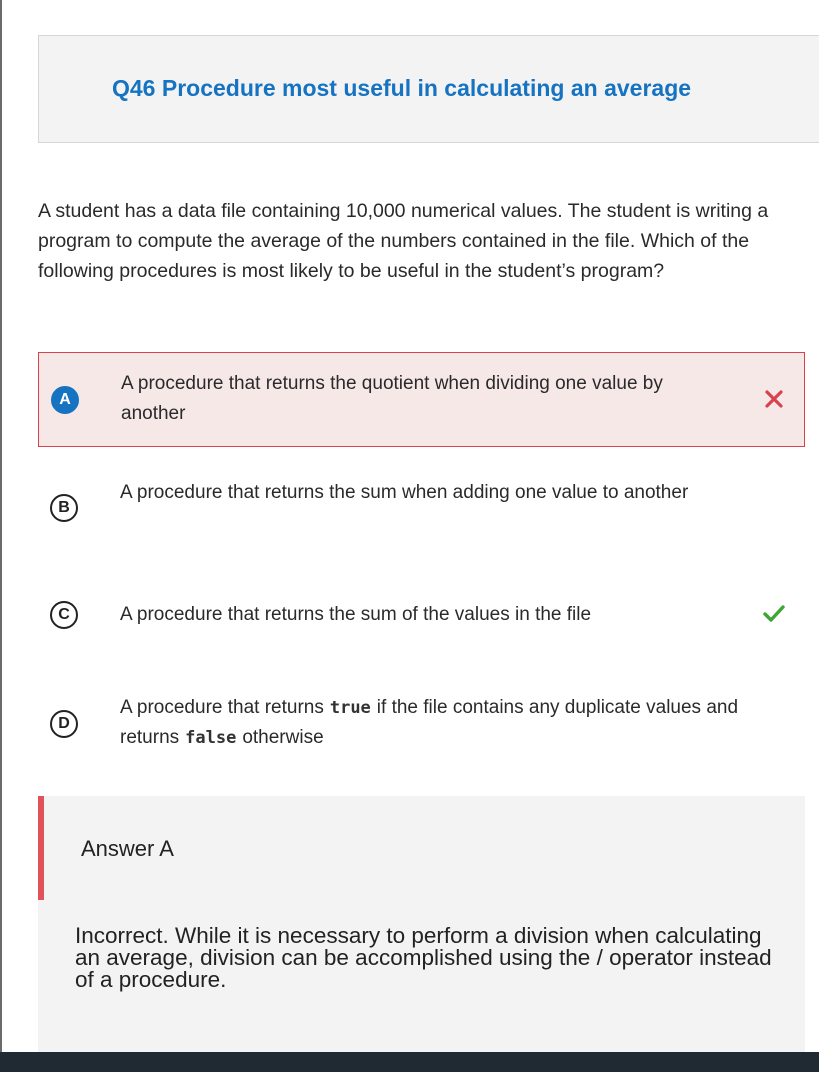  Describe the element at coordinates (64, 615) in the screenshot. I see `option-c-letter-badge: C` at that location.